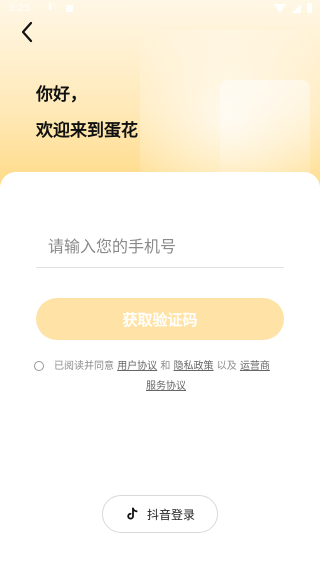  What do you see at coordinates (50, 7) in the screenshot?
I see `download-icon: ⬇` at bounding box center [50, 7].